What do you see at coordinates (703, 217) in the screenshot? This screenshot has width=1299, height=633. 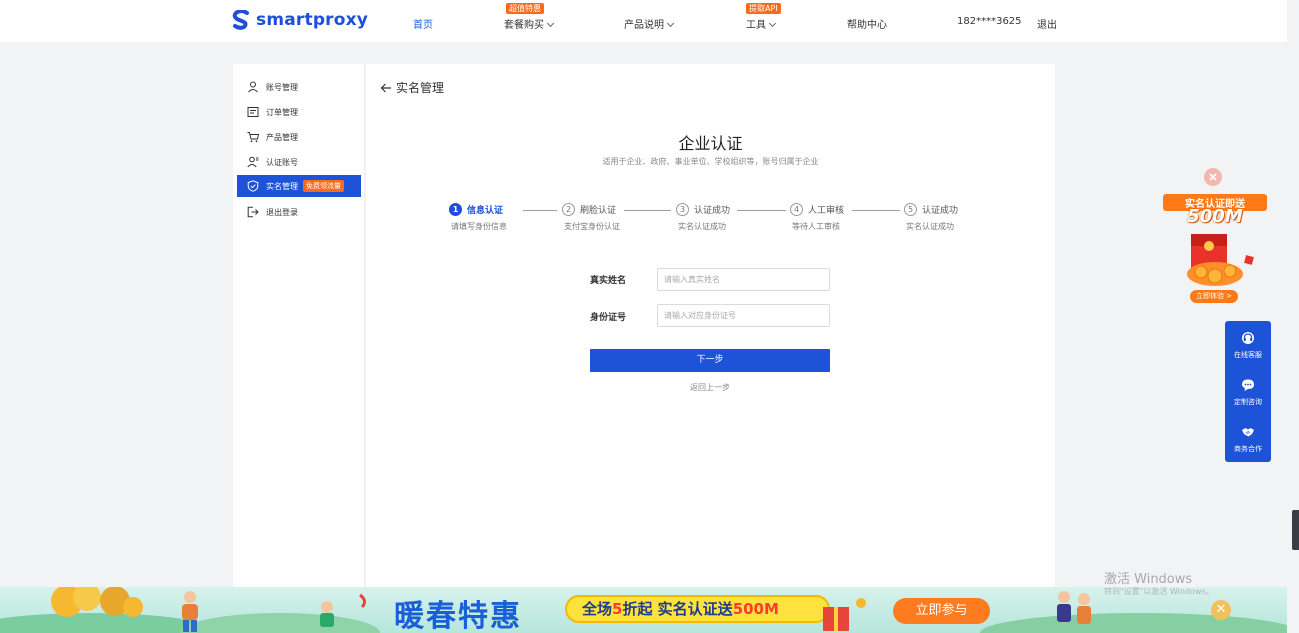 I see `step-3: 3 认证成功 实名认证成功` at bounding box center [703, 217].